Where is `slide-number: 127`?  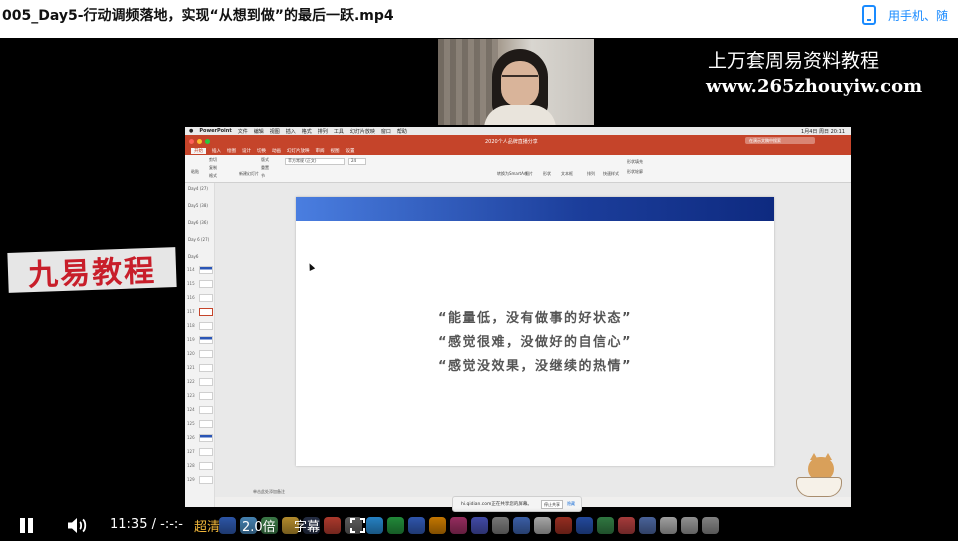
slide-number: 127 is located at coordinates (191, 451).